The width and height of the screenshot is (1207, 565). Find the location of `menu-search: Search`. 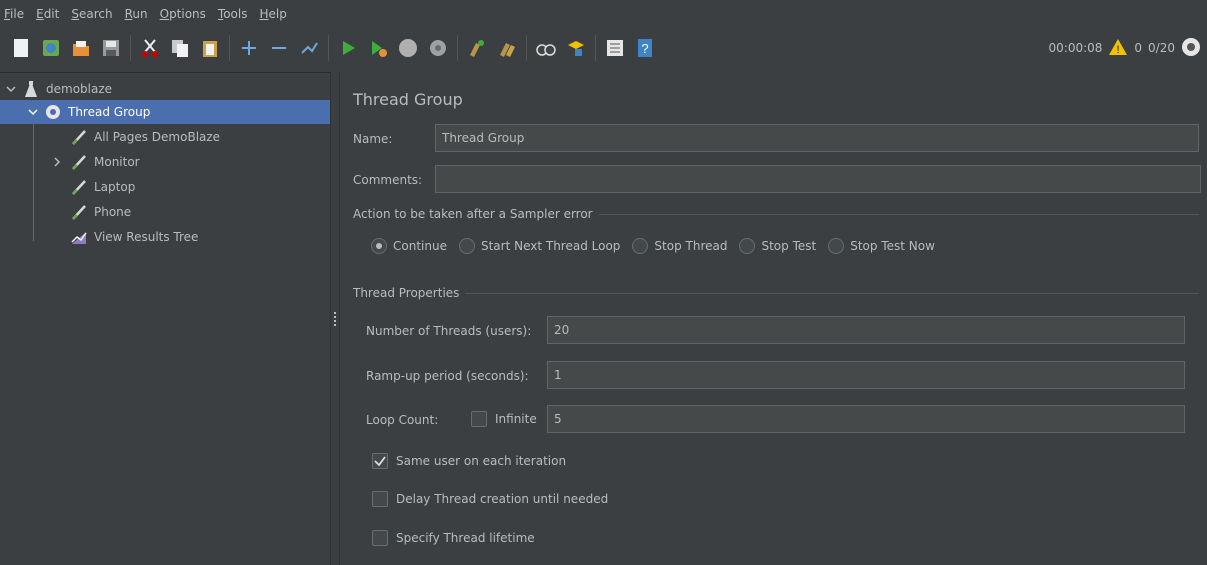

menu-search: Search is located at coordinates (91, 14).